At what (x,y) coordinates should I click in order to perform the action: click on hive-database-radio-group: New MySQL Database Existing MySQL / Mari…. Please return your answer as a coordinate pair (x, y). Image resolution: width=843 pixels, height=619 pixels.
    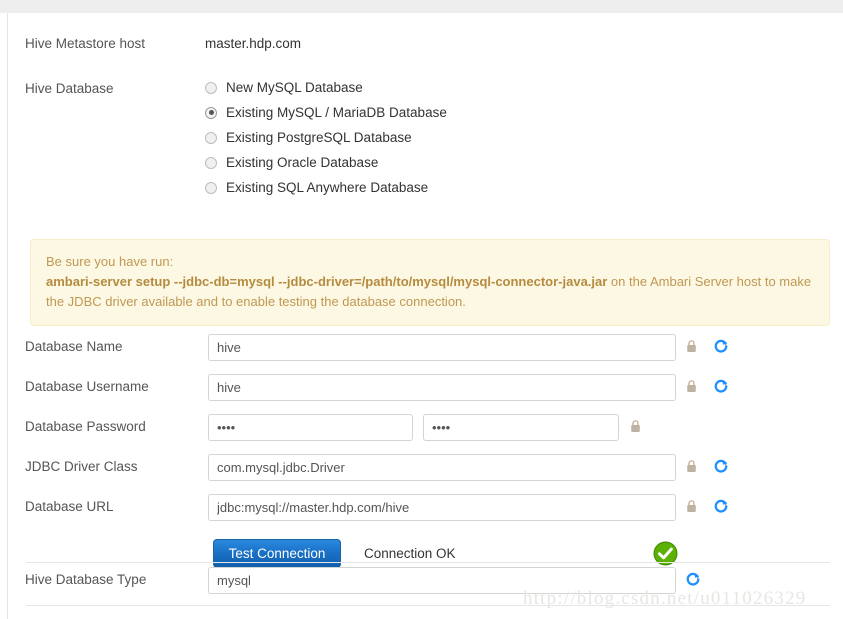
    Looking at the image, I should click on (326, 137).